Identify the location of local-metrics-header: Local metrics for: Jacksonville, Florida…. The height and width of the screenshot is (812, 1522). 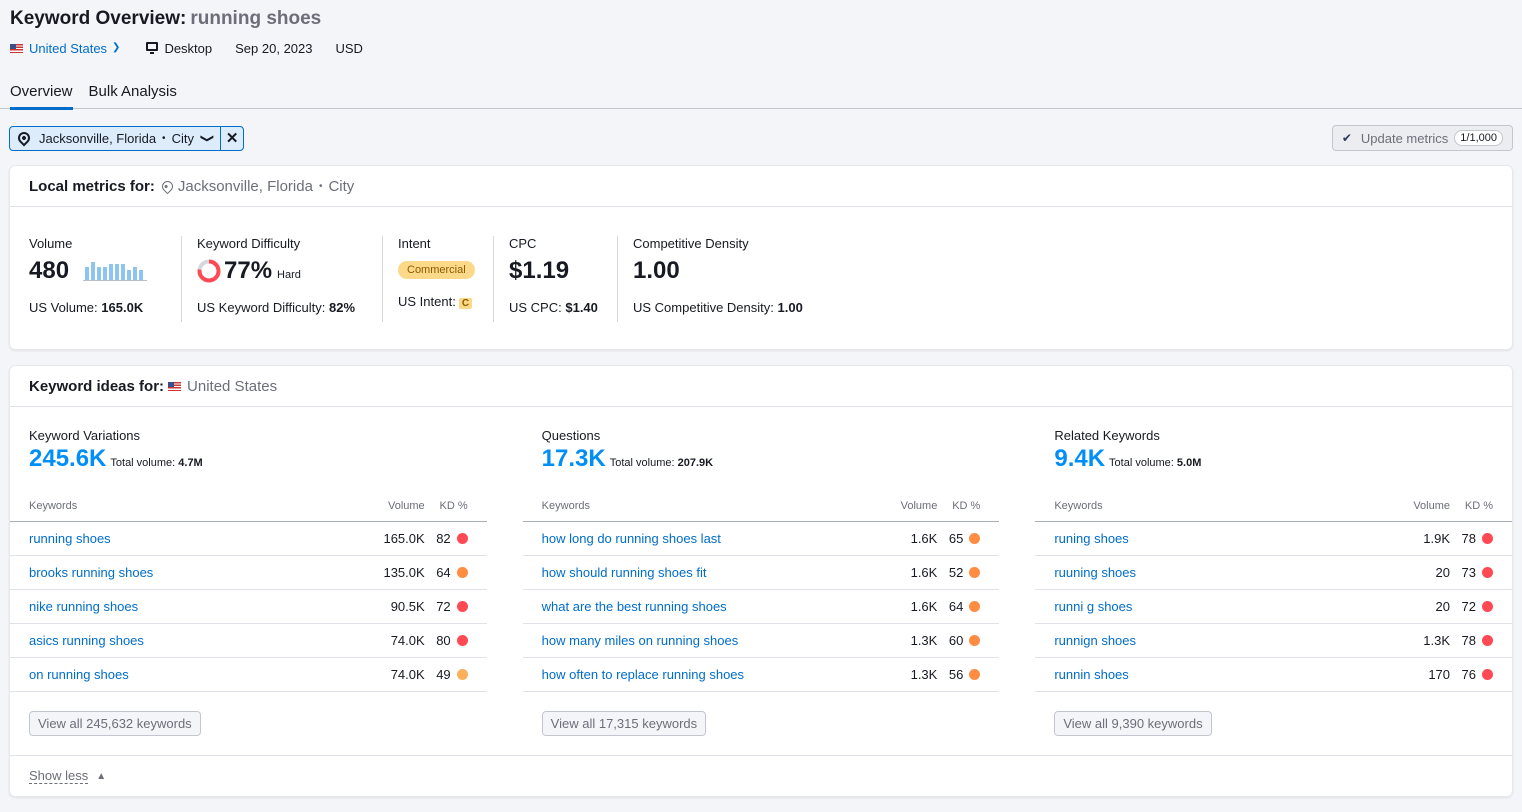
(761, 186).